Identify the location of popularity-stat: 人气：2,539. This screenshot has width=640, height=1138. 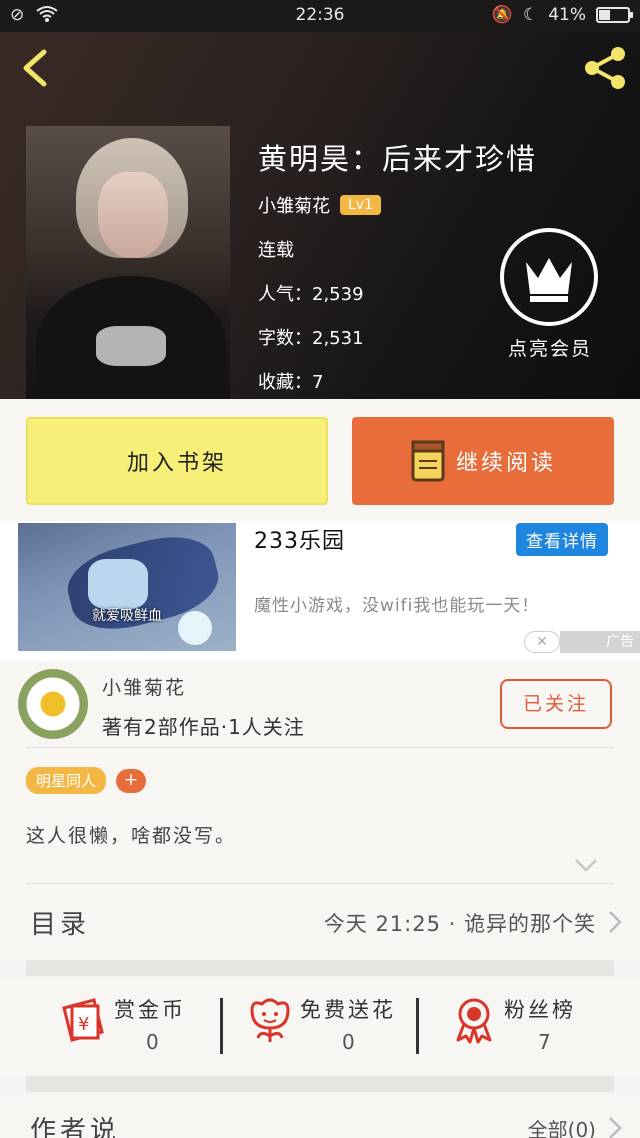
(311, 293).